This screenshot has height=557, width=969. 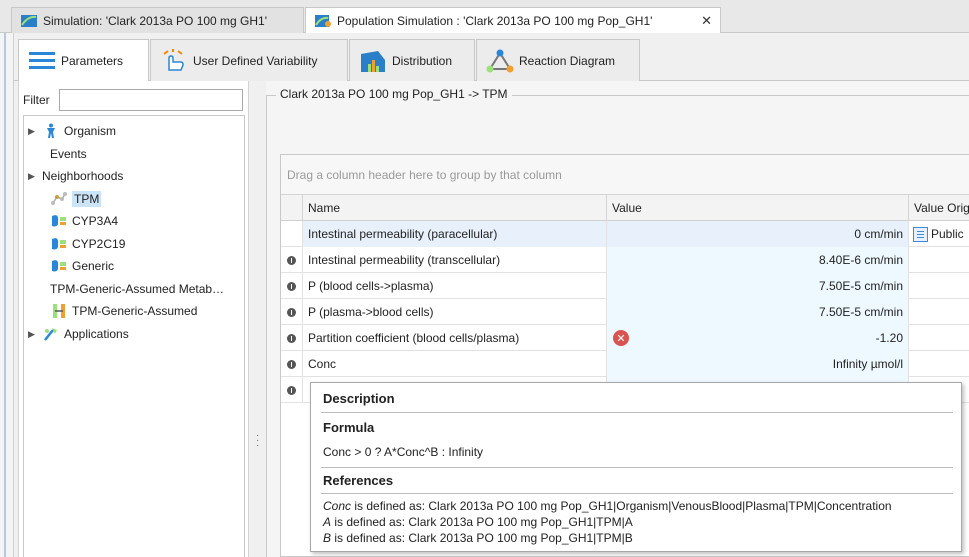 I want to click on tree-item-events: Events, so click(x=68, y=154).